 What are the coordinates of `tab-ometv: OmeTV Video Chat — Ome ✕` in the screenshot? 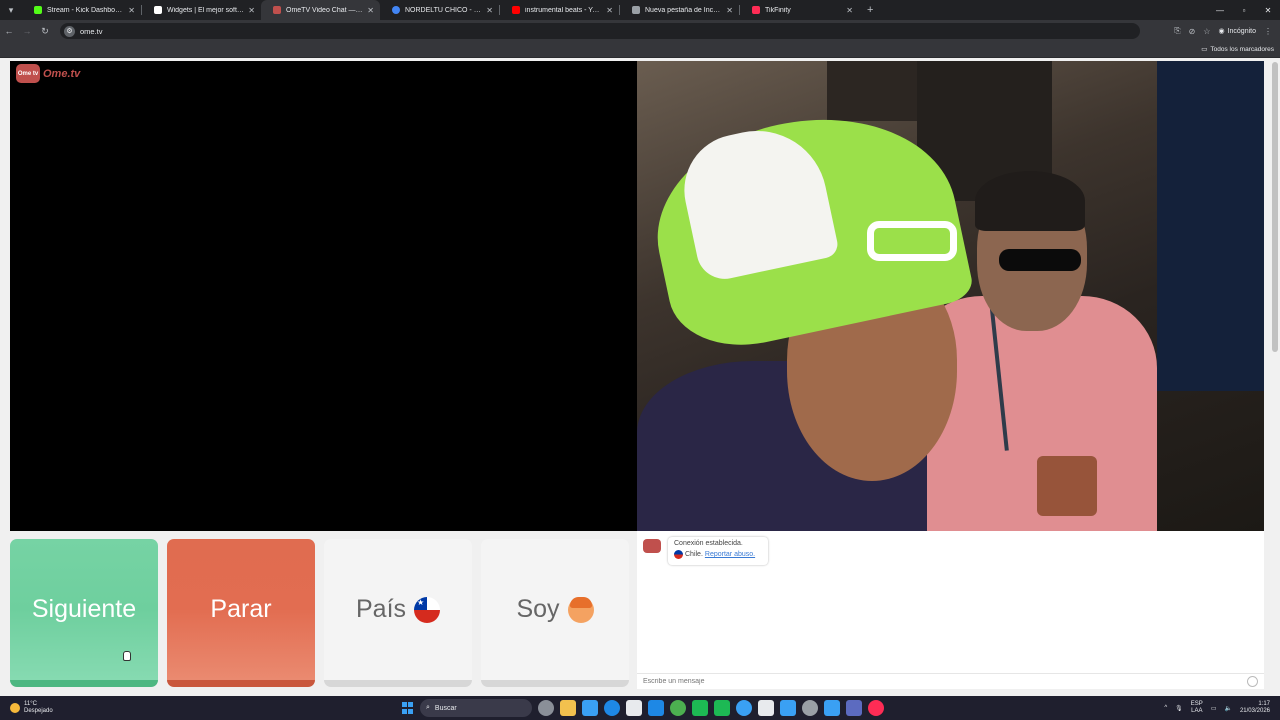 It's located at (320, 10).